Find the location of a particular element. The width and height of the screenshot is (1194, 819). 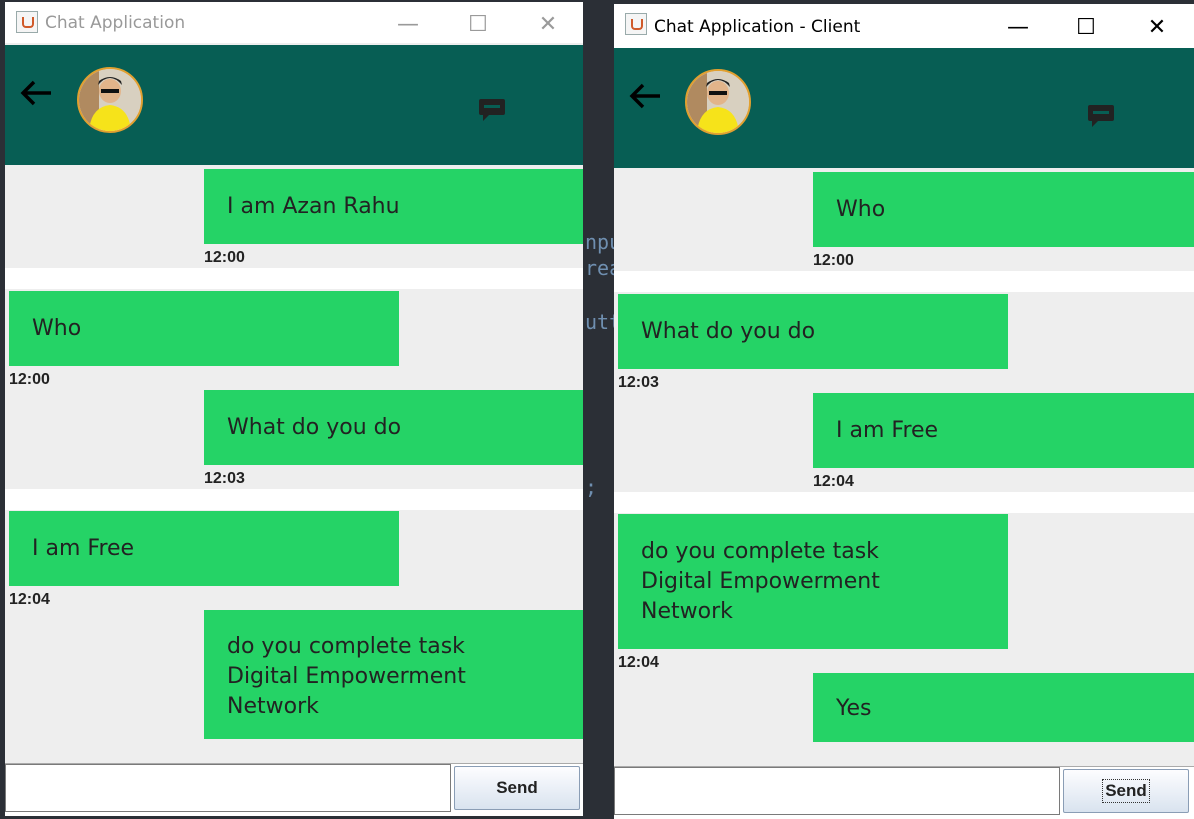

message-bubble-outgoing: What do you do is located at coordinates (393, 427).